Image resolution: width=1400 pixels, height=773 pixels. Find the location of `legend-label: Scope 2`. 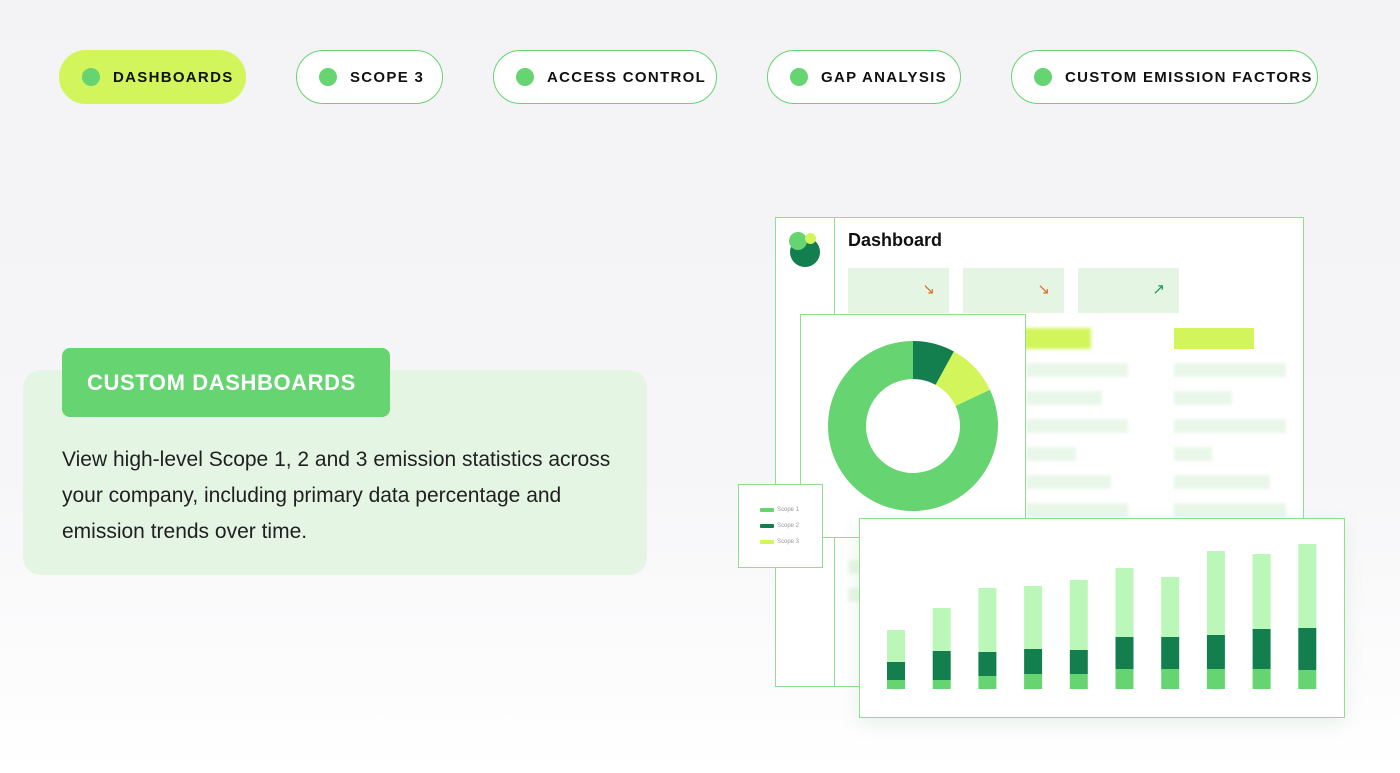

legend-label: Scope 2 is located at coordinates (788, 526).